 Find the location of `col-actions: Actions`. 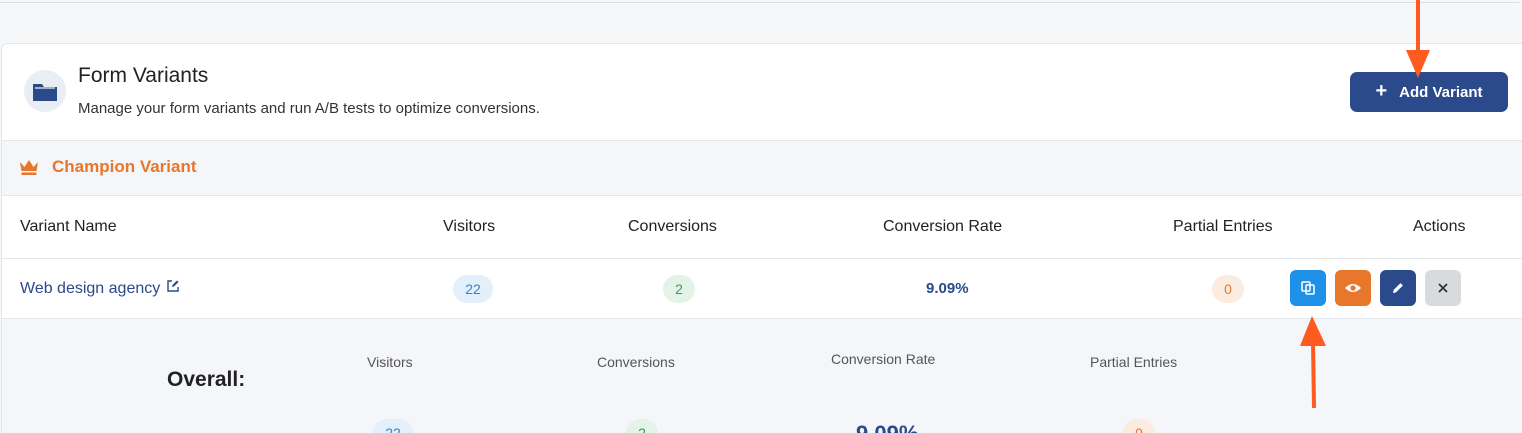

col-actions: Actions is located at coordinates (1439, 226).